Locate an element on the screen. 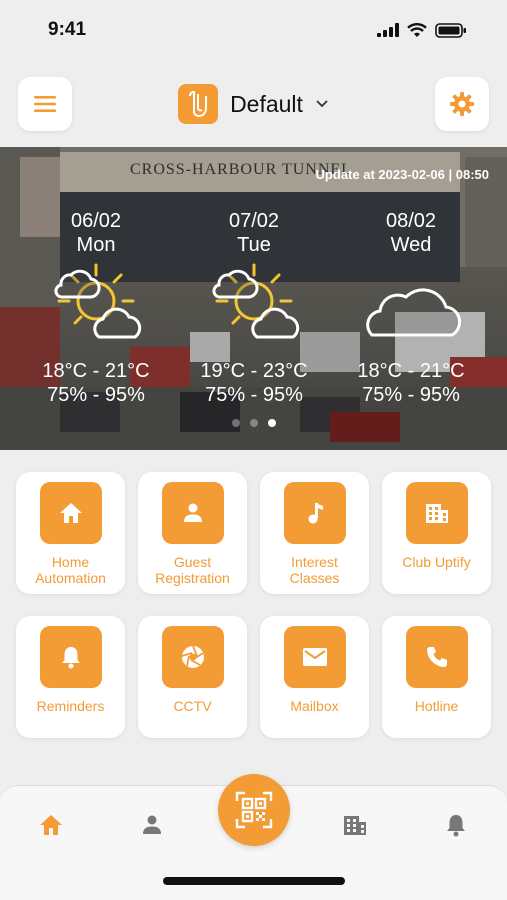 The height and width of the screenshot is (900, 507). tab-home is located at coordinates (51, 825).